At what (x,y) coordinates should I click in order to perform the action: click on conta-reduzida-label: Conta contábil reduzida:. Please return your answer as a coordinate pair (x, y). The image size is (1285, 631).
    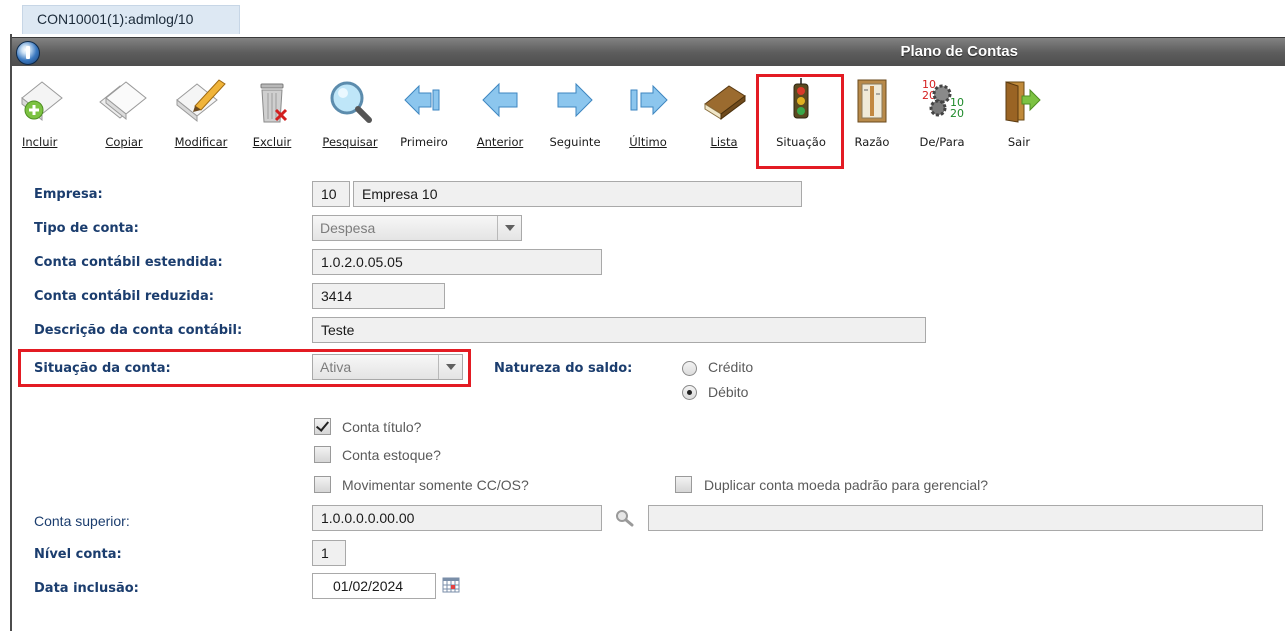
    Looking at the image, I should click on (124, 296).